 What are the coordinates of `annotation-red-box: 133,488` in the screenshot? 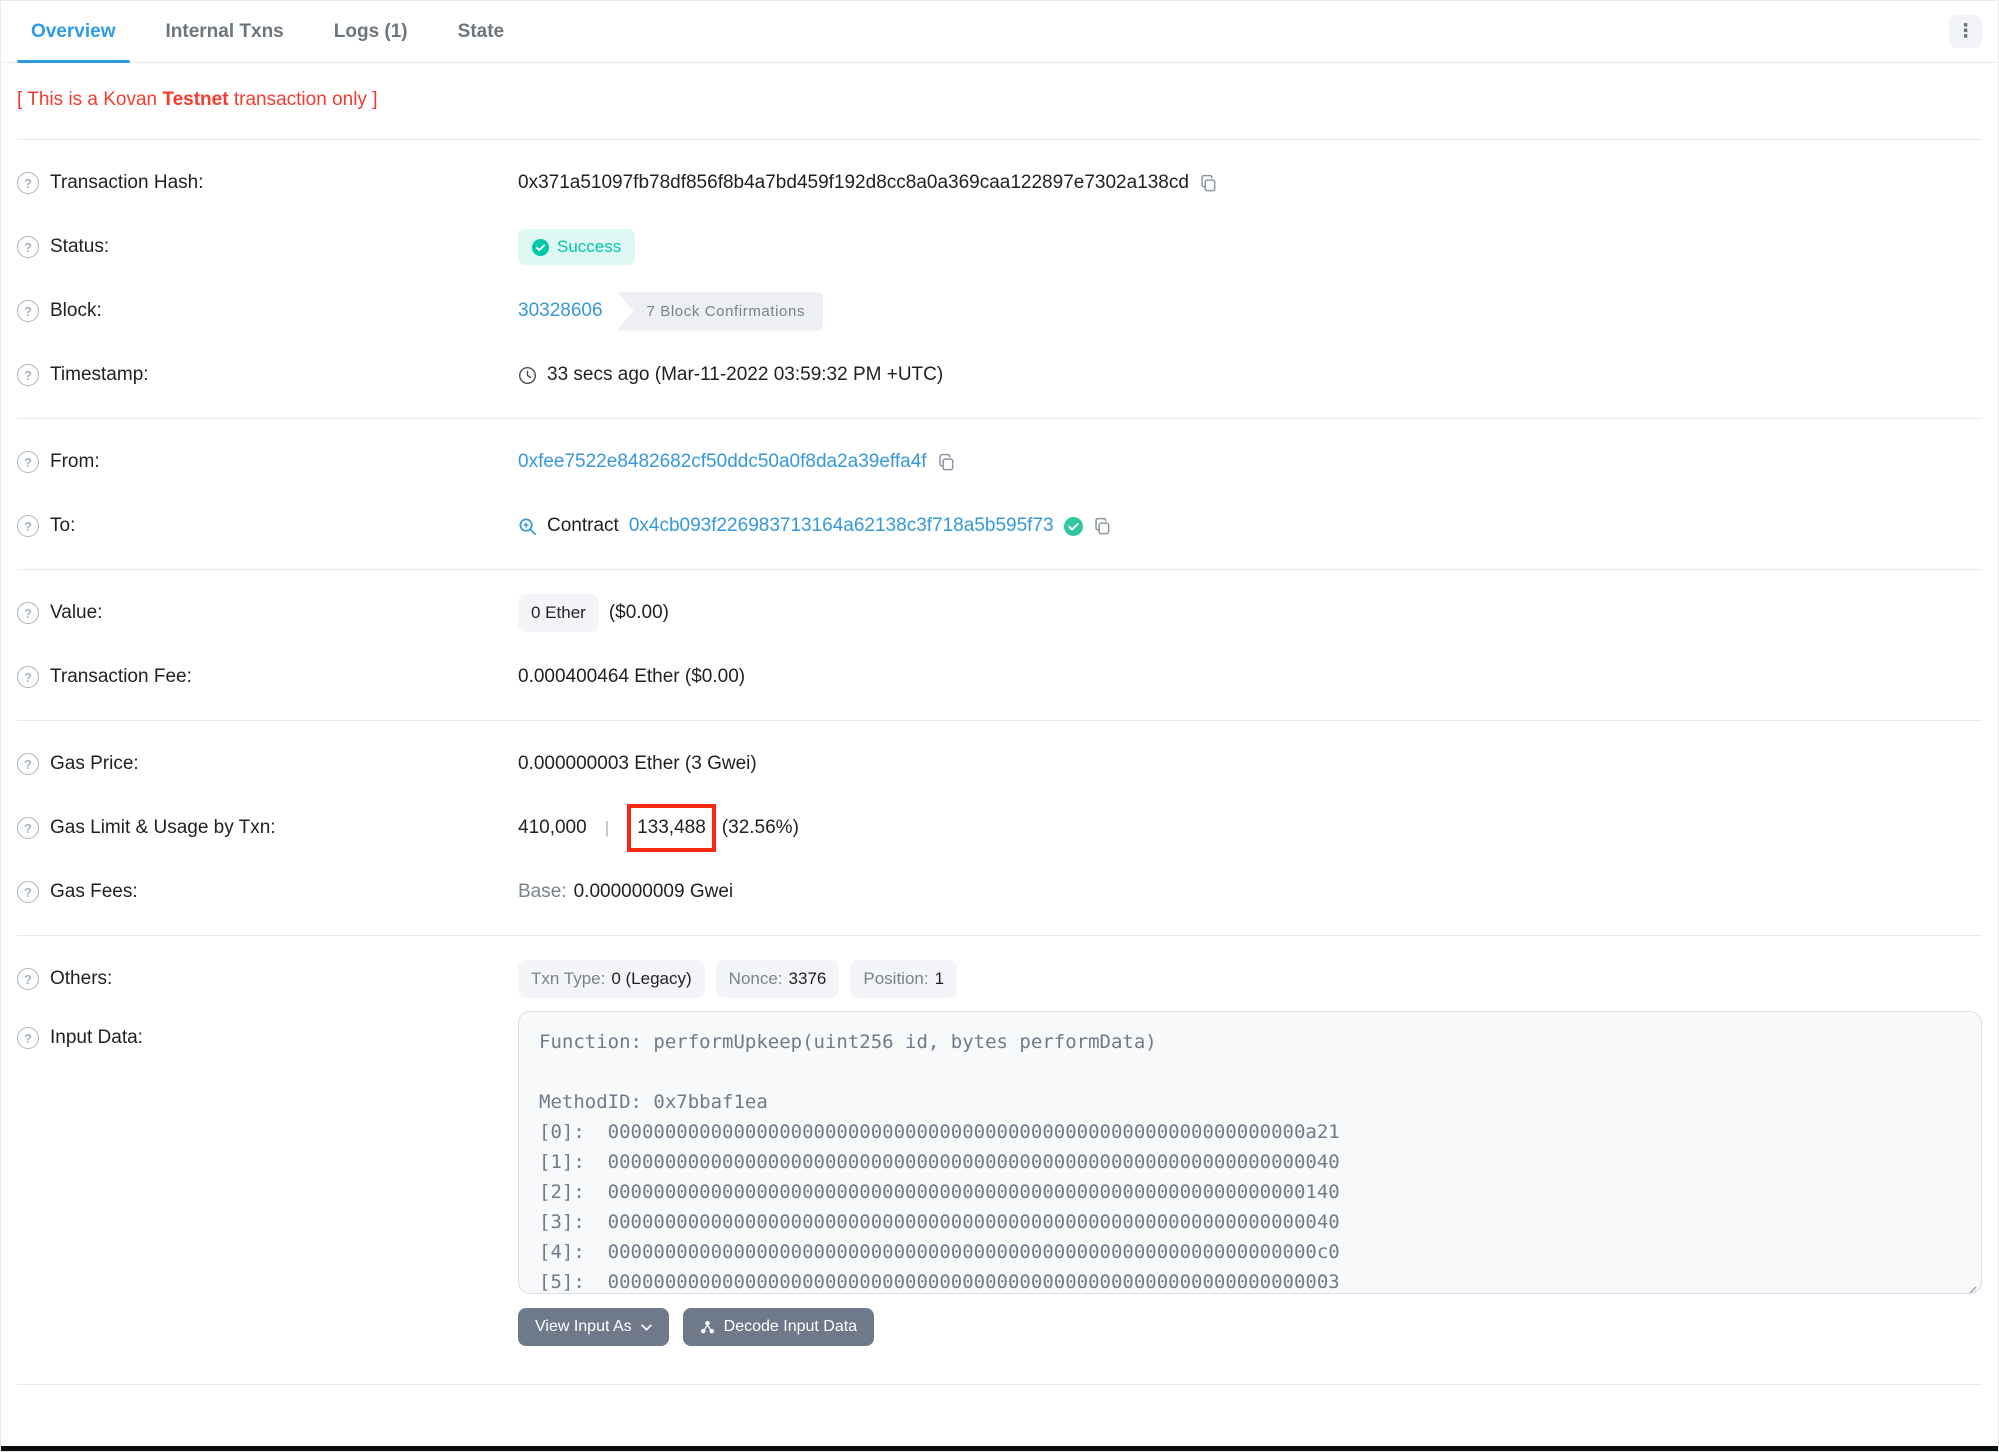 It's located at (671, 828).